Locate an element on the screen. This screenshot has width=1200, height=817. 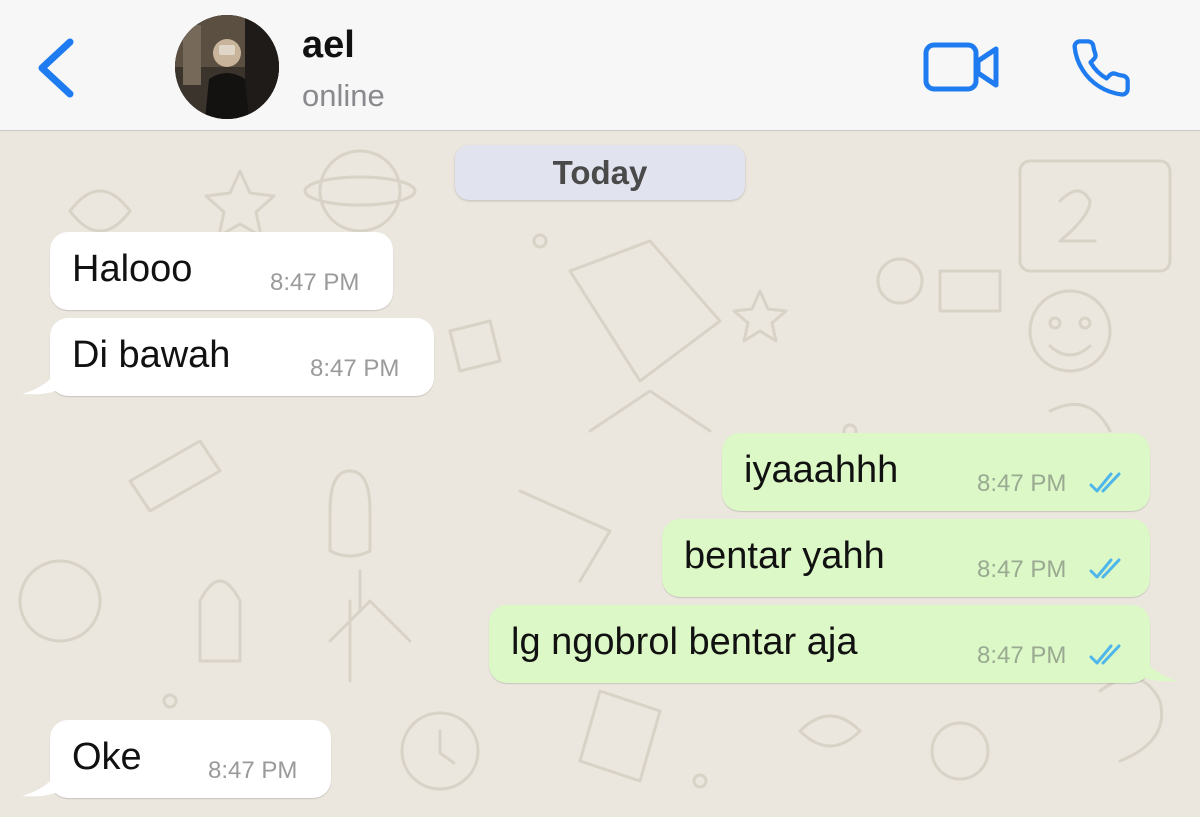
avatar is located at coordinates (227, 67).